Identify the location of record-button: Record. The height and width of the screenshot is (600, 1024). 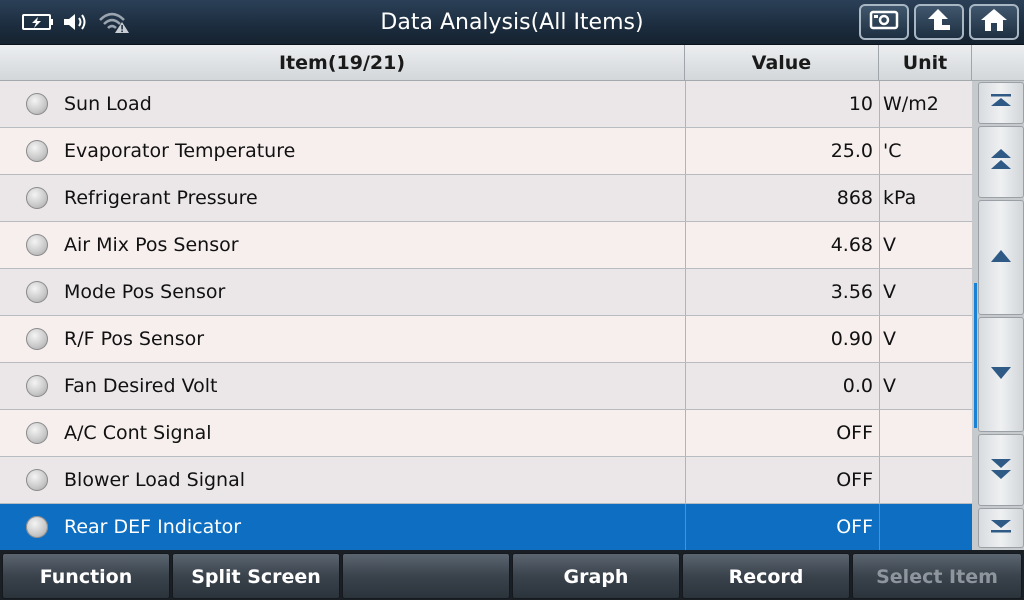
(766, 576).